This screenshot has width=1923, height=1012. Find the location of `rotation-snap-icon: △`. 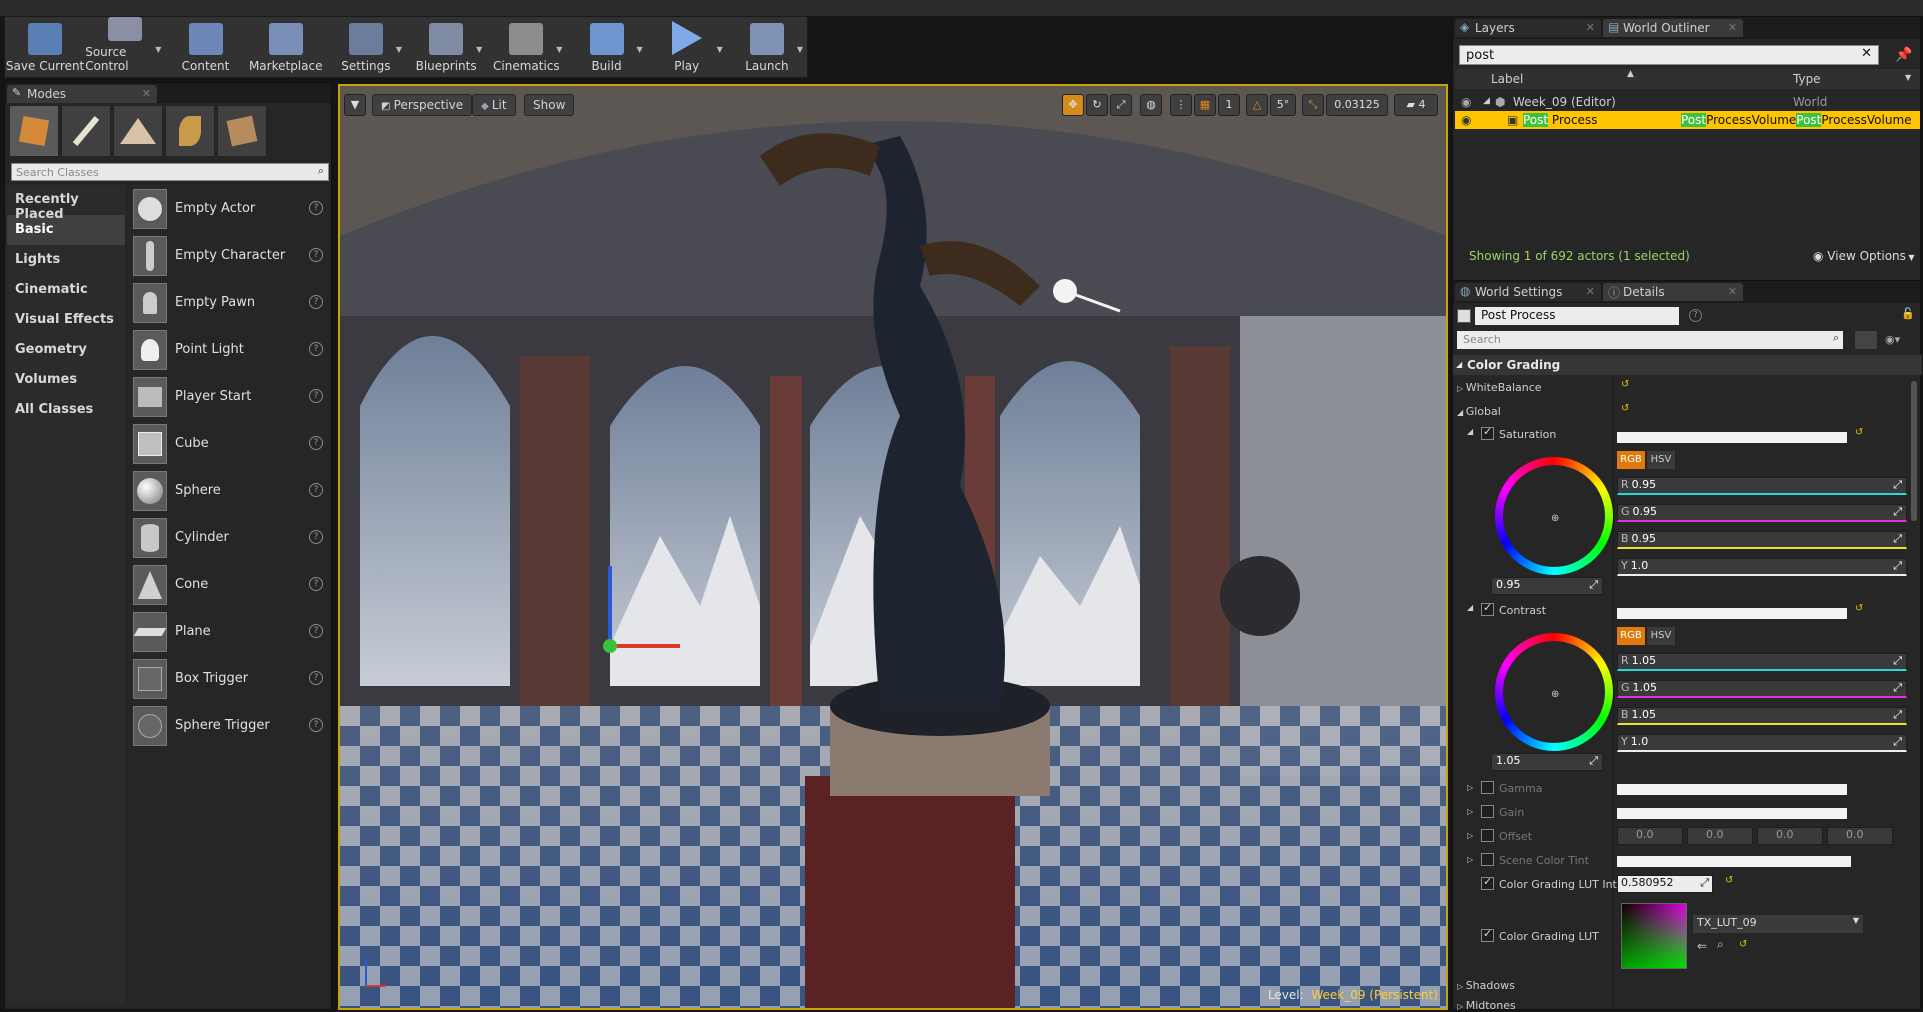

rotation-snap-icon: △ is located at coordinates (1257, 105).